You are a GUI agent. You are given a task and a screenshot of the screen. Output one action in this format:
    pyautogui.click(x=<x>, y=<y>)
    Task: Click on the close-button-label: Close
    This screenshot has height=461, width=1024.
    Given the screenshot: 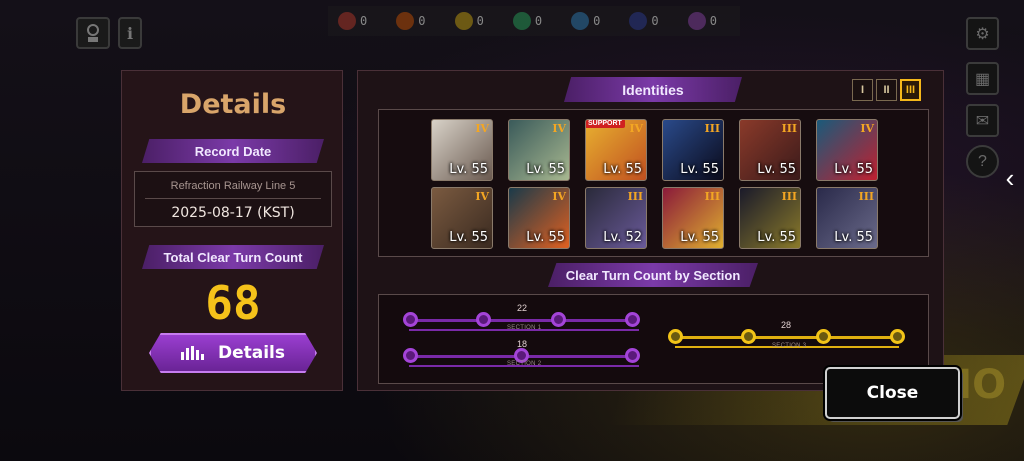 What is the action you would take?
    pyautogui.click(x=892, y=393)
    